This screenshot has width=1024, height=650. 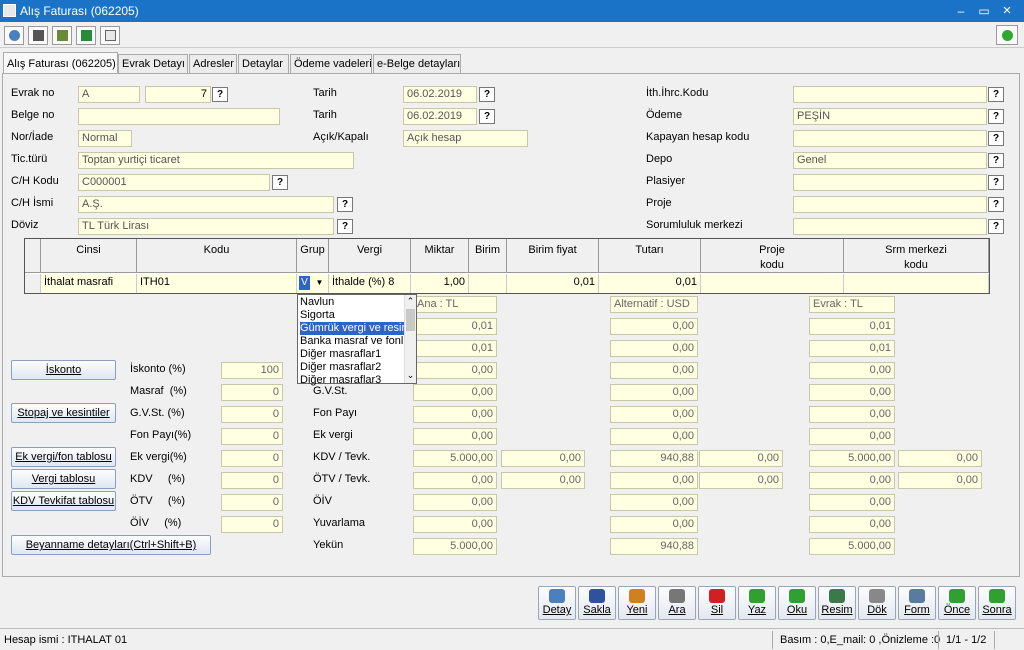 What do you see at coordinates (370, 256) in the screenshot?
I see `column-header-vergi: Vergi` at bounding box center [370, 256].